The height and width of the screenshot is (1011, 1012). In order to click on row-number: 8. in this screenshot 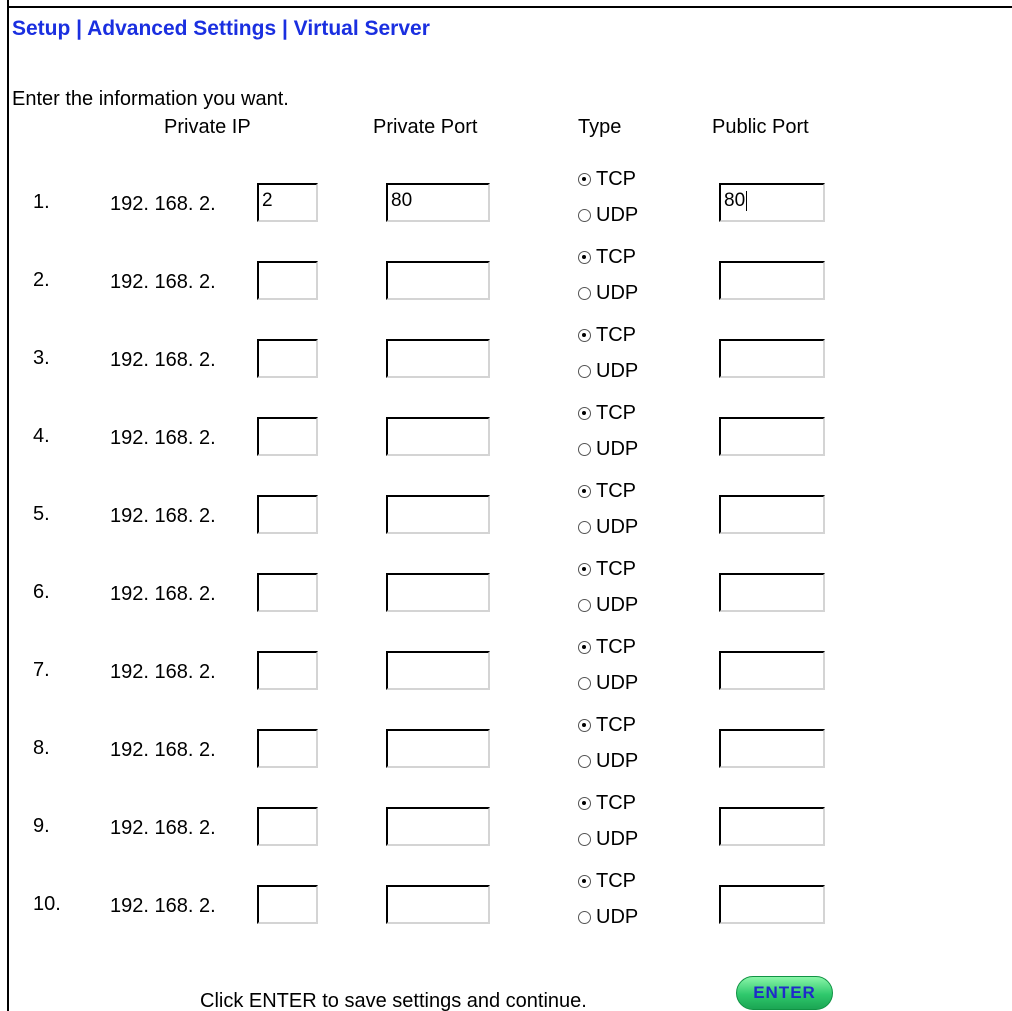, I will do `click(41, 748)`.